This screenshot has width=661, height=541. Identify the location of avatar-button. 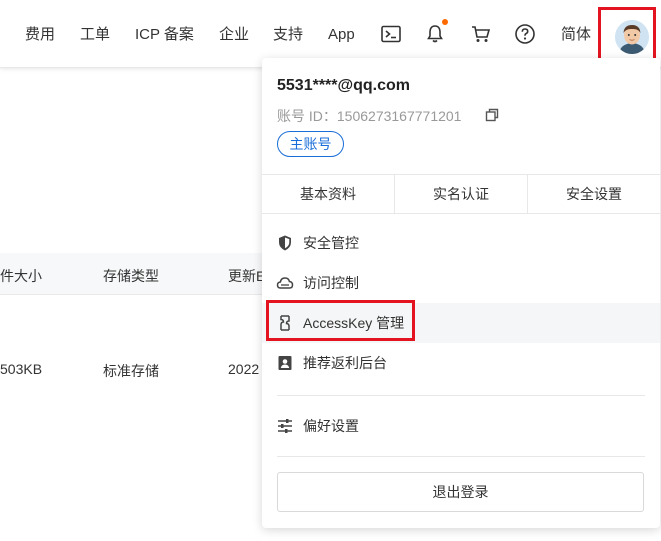
(627, 35).